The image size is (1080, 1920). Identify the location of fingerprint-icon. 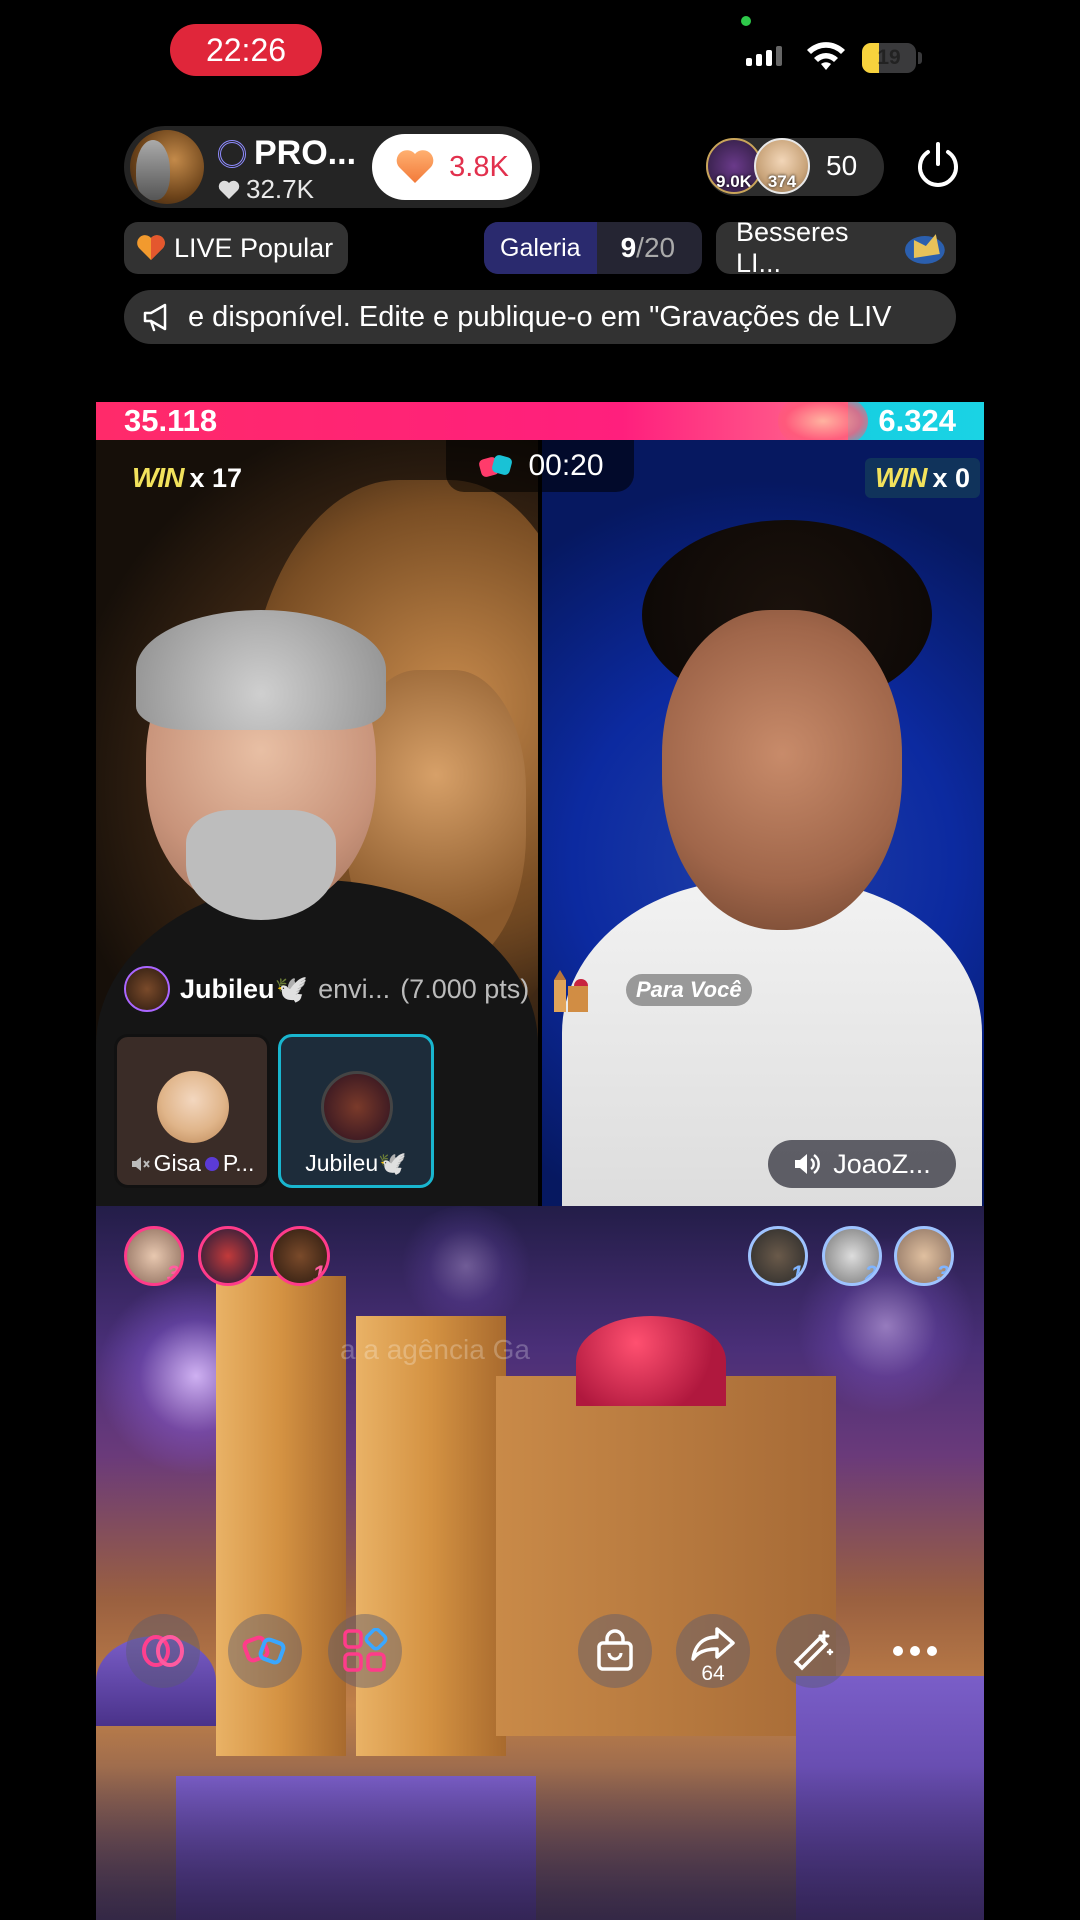
(232, 153).